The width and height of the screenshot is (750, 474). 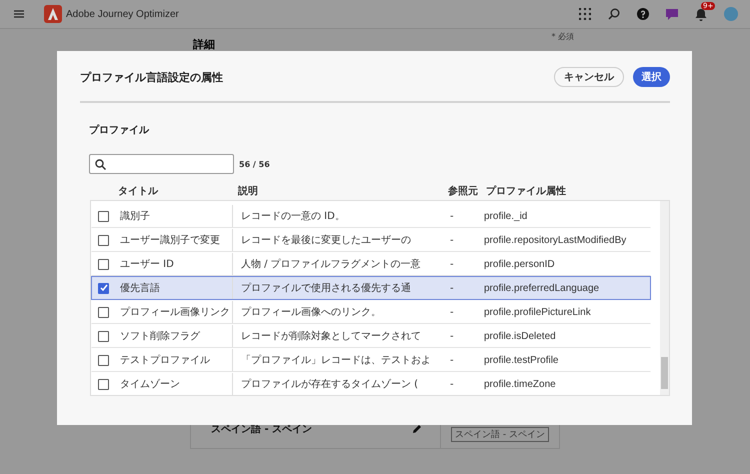 I want to click on table-row: ユーザー識別子で変更 レコードを最後に変更したユーザーの - profile.repositoryLastModifiedBy, so click(x=371, y=240).